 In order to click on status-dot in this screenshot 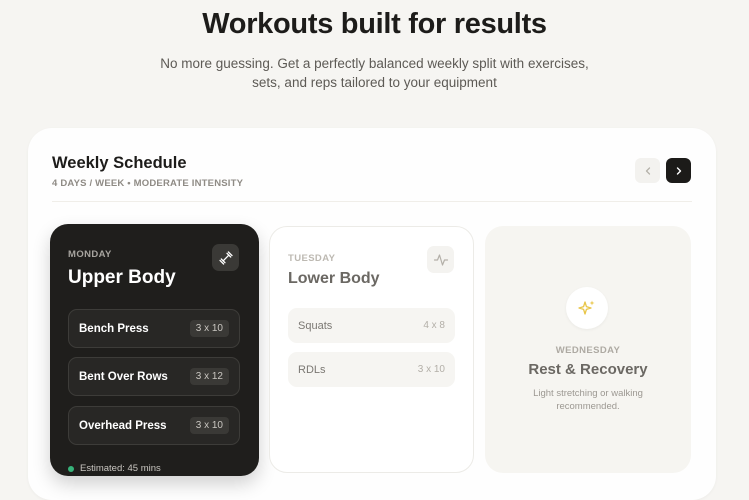, I will do `click(71, 468)`.